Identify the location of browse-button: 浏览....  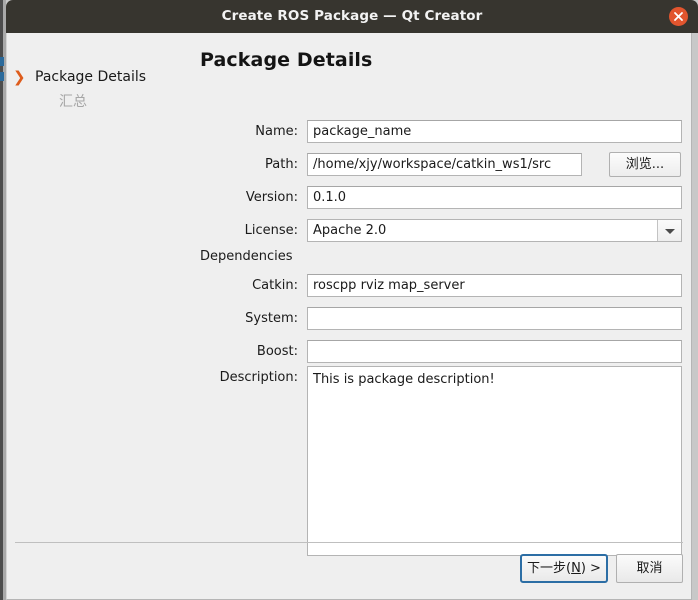
(645, 164).